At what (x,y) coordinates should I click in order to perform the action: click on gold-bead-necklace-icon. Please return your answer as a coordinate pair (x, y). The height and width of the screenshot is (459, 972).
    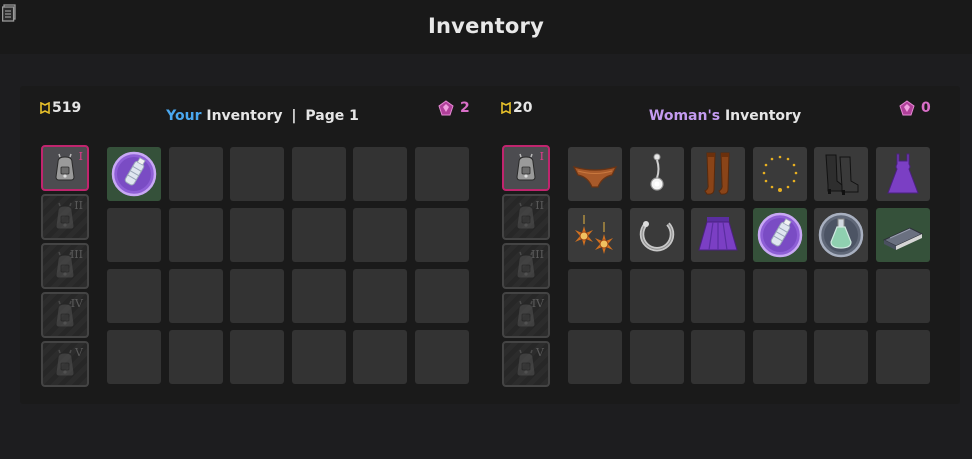
    Looking at the image, I should click on (780, 173).